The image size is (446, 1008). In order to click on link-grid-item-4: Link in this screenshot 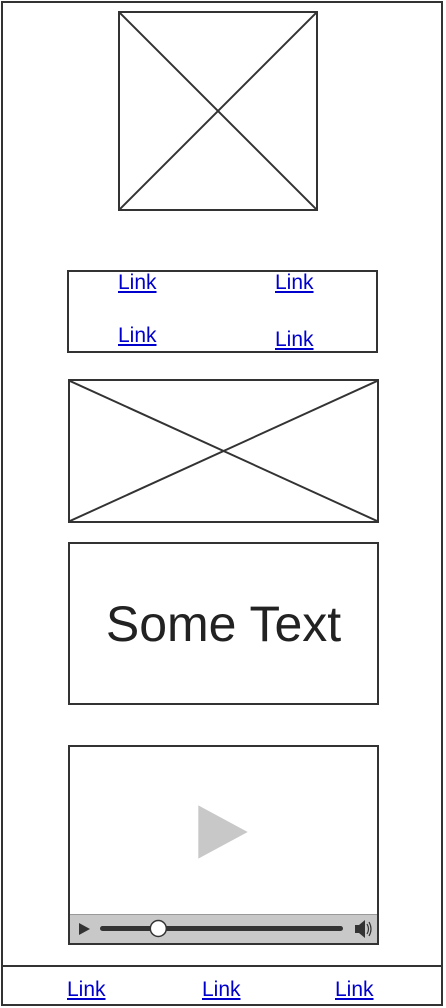, I will do `click(294, 340)`.